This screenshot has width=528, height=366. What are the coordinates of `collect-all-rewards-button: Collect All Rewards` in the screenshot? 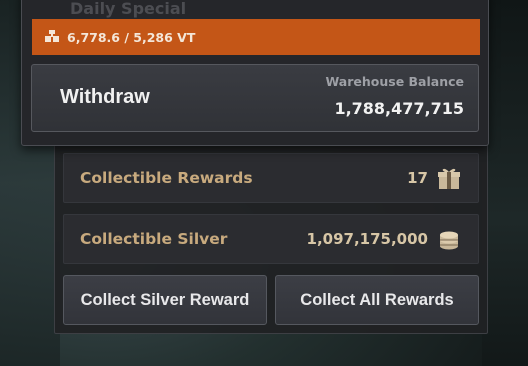 It's located at (377, 300).